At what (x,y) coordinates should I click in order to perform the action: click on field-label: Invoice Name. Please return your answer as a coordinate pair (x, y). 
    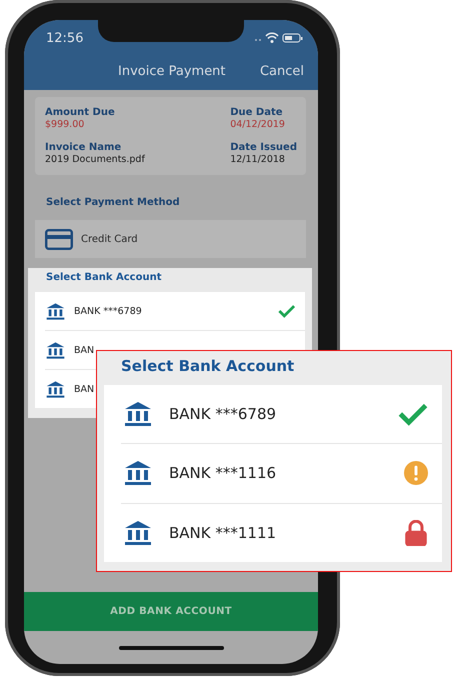
    Looking at the image, I should click on (83, 147).